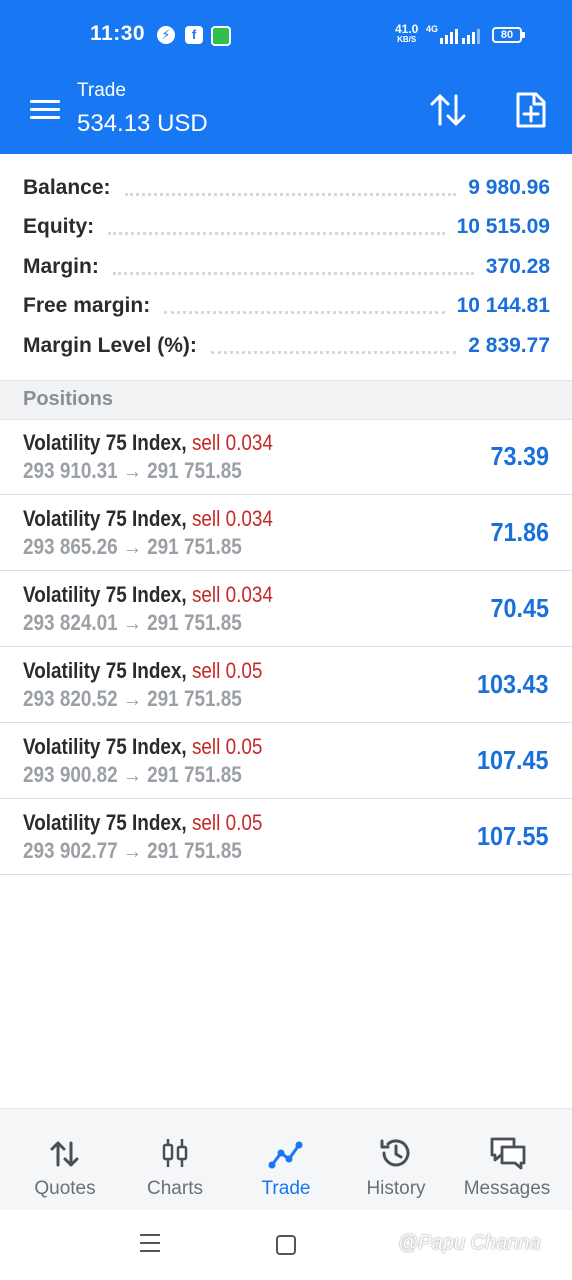  What do you see at coordinates (396, 1188) in the screenshot?
I see `nav-history-label: History` at bounding box center [396, 1188].